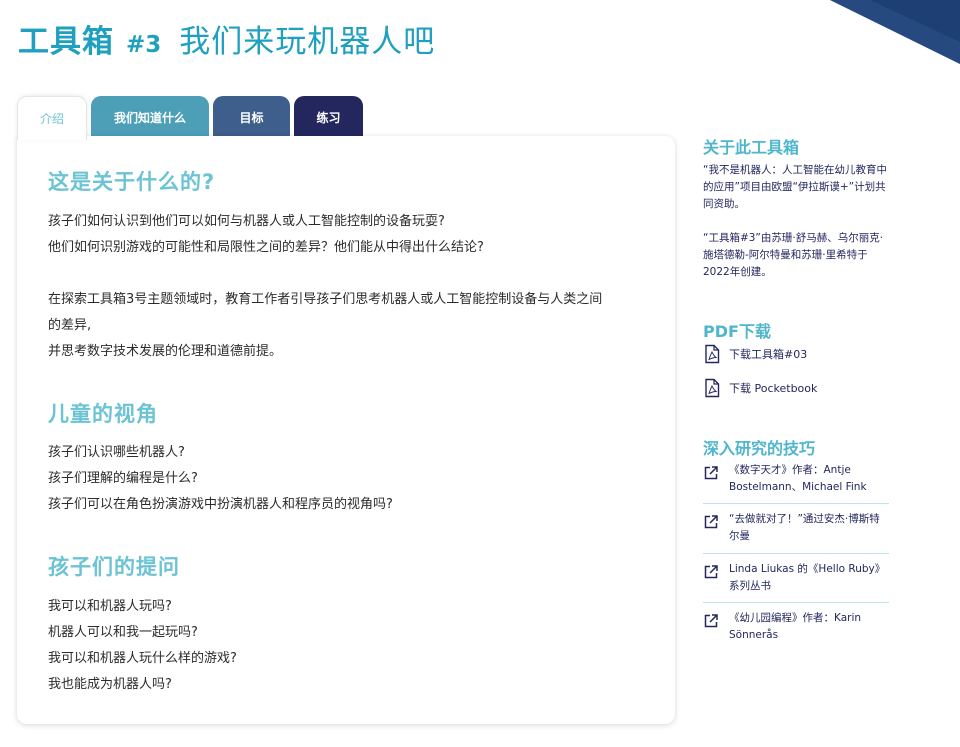 The height and width of the screenshot is (747, 960). Describe the element at coordinates (251, 117) in the screenshot. I see `tab-goals: 目标` at that location.